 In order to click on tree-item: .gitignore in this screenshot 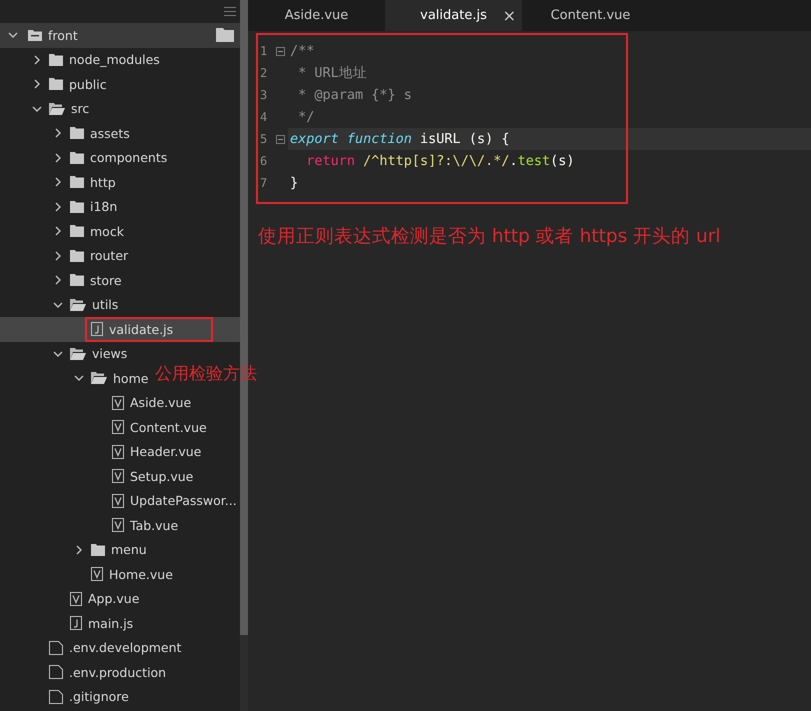, I will do `click(64, 696)`.